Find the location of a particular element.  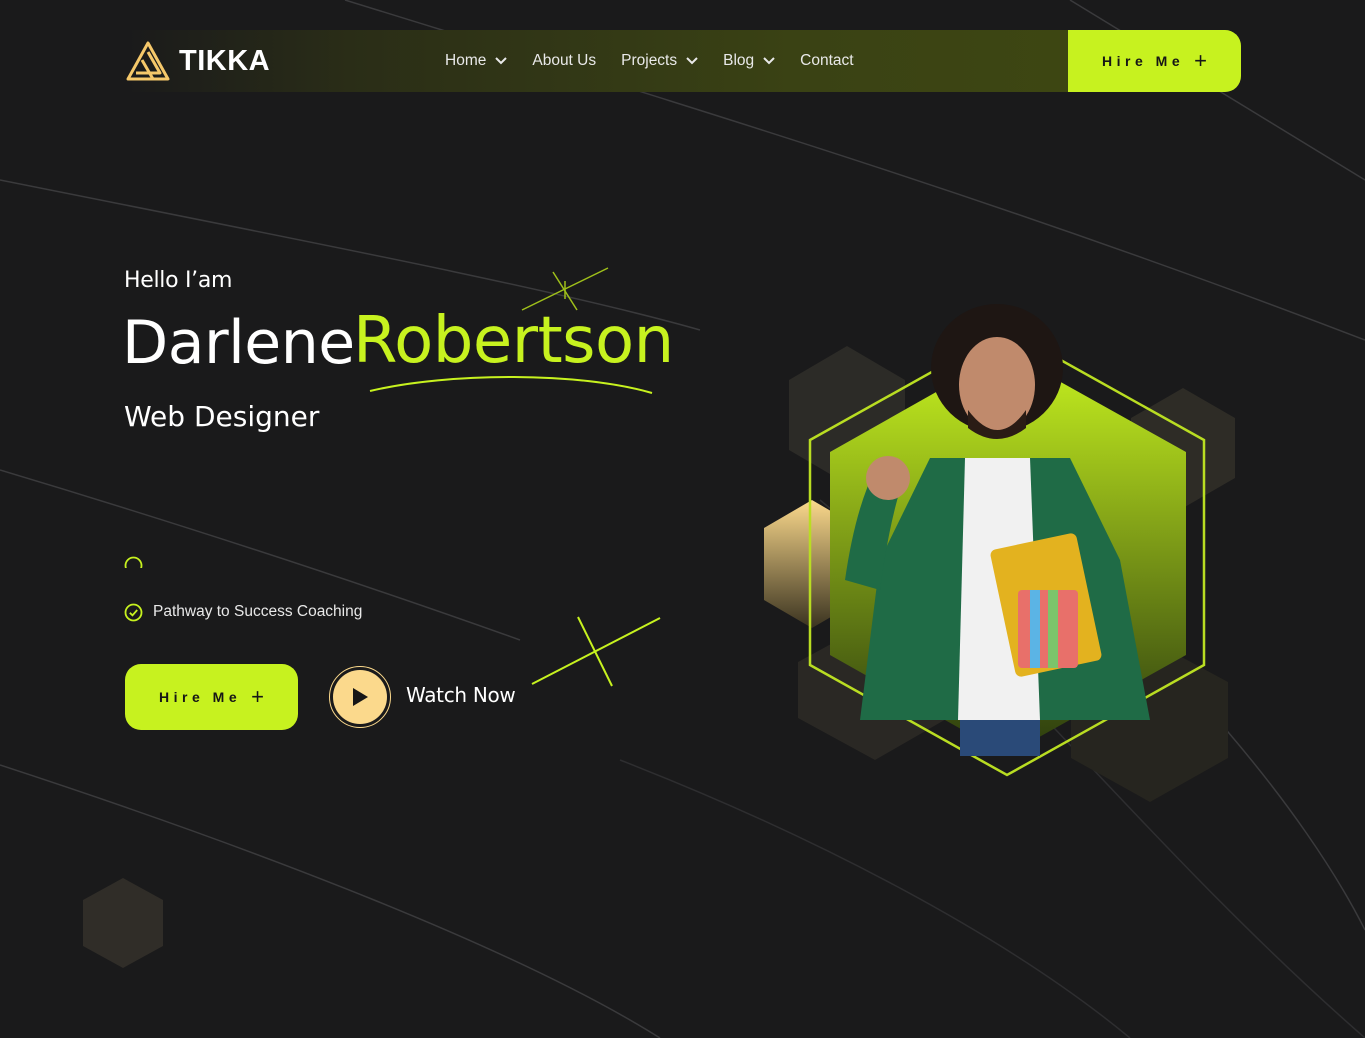

nav-item-projects: Projects is located at coordinates (659, 61).